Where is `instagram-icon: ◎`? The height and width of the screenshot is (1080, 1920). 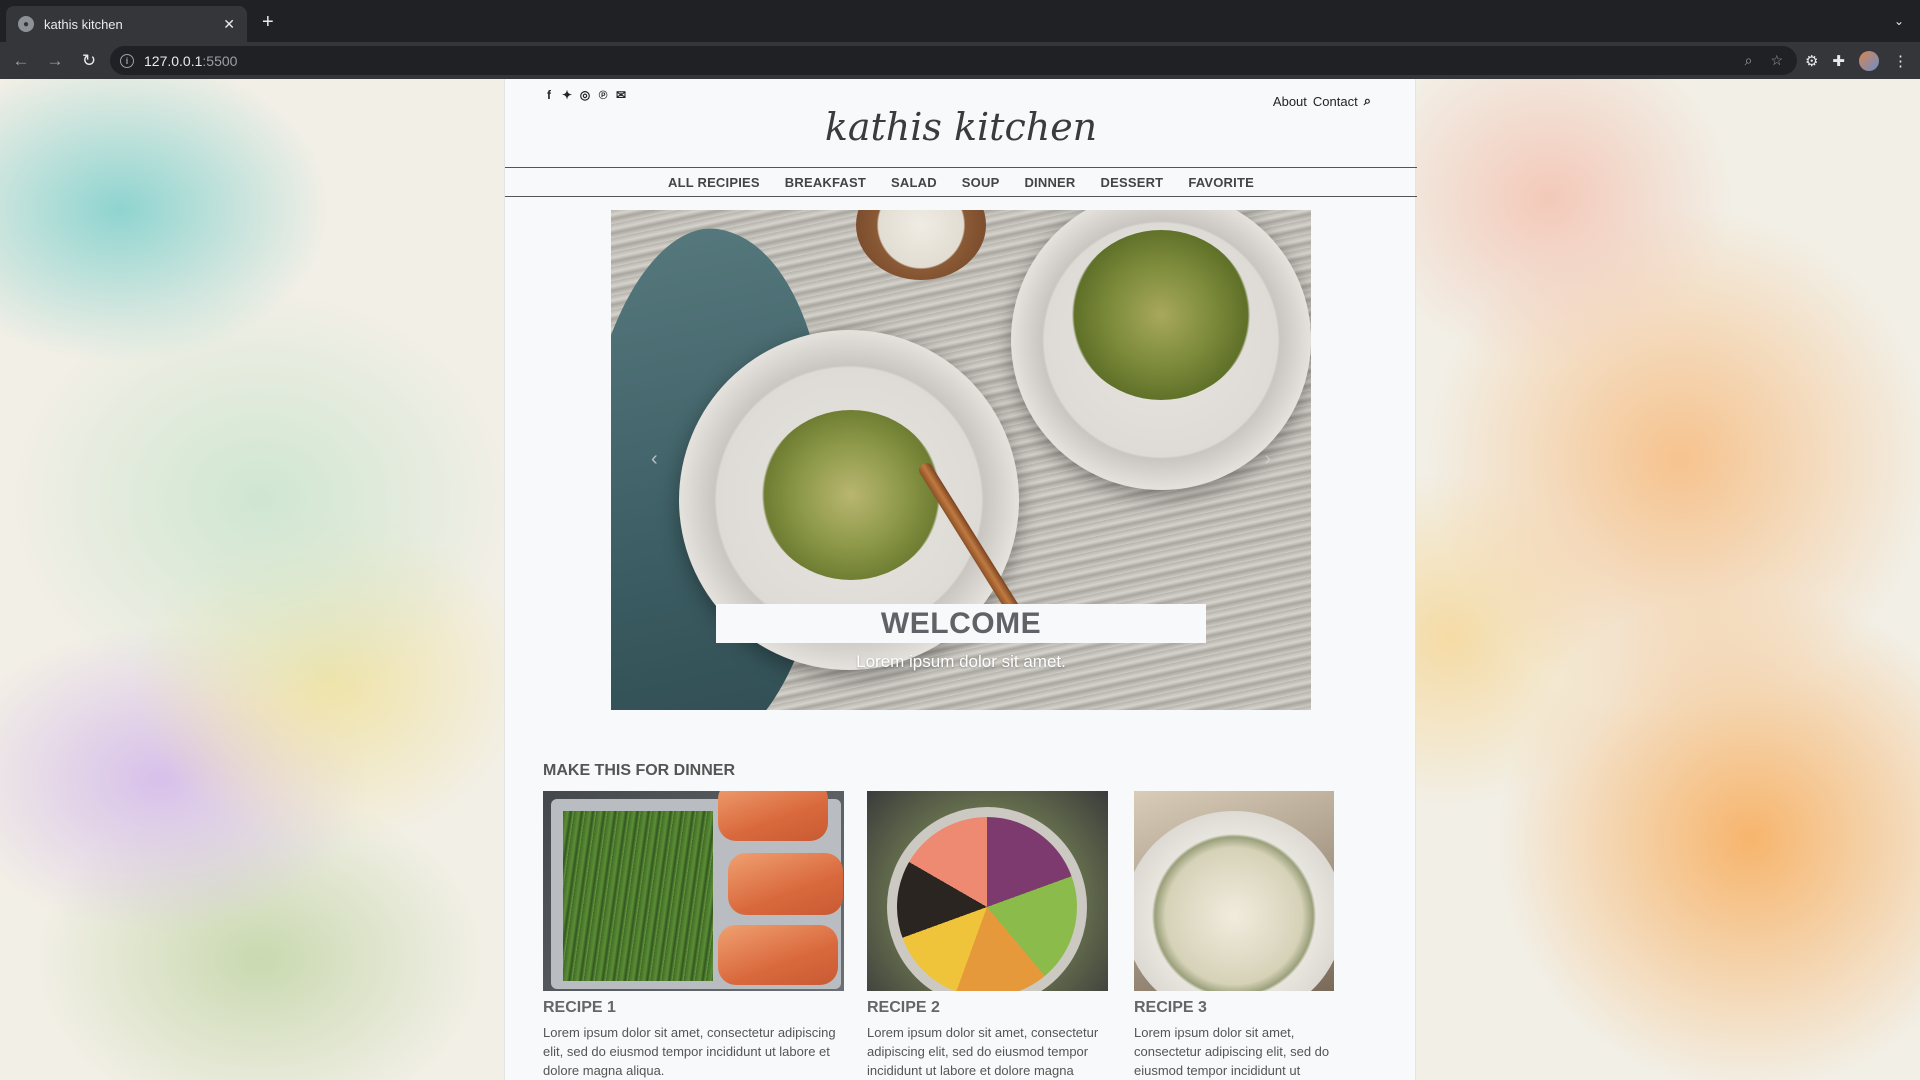
instagram-icon: ◎ is located at coordinates (585, 95).